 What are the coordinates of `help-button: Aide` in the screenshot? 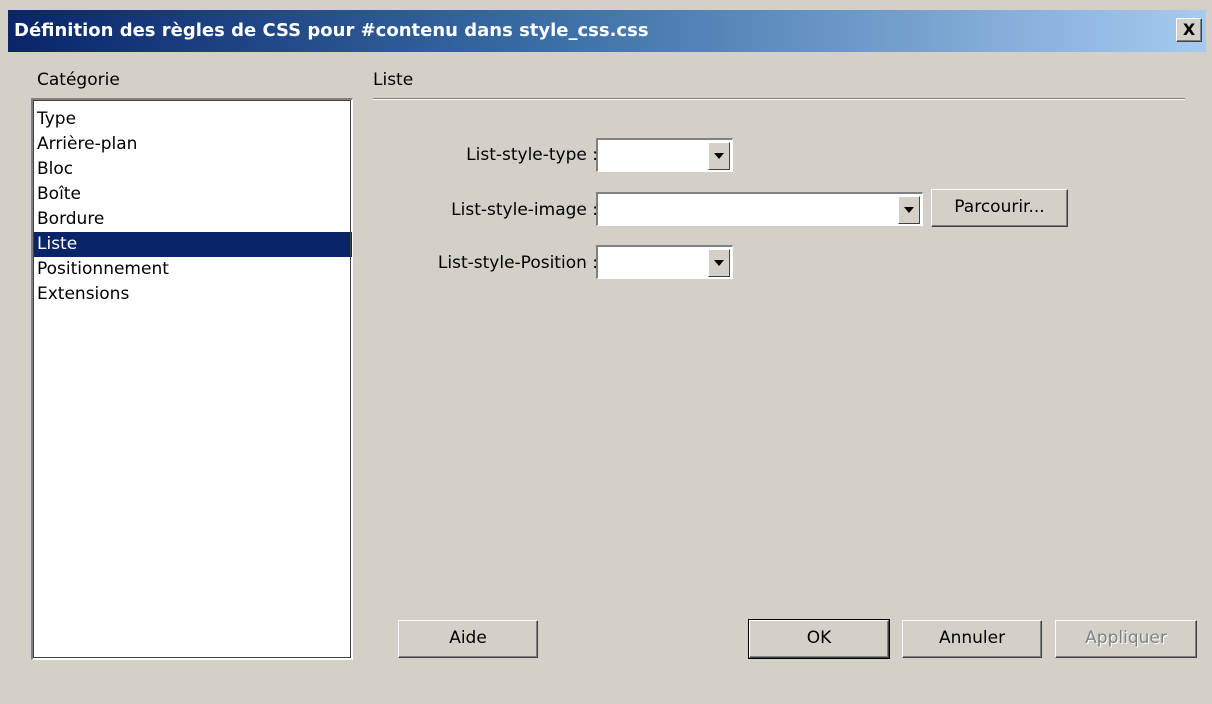 It's located at (468, 639).